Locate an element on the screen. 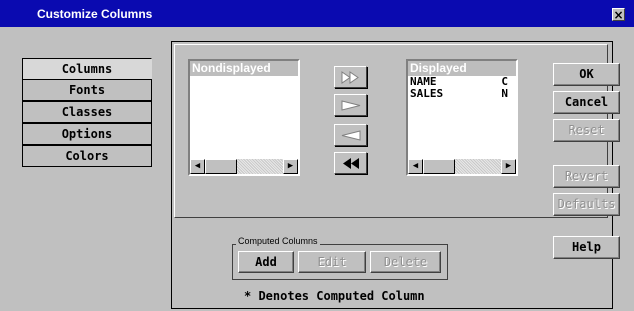 Image resolution: width=634 pixels, height=311 pixels. close-icon: × is located at coordinates (618, 15).